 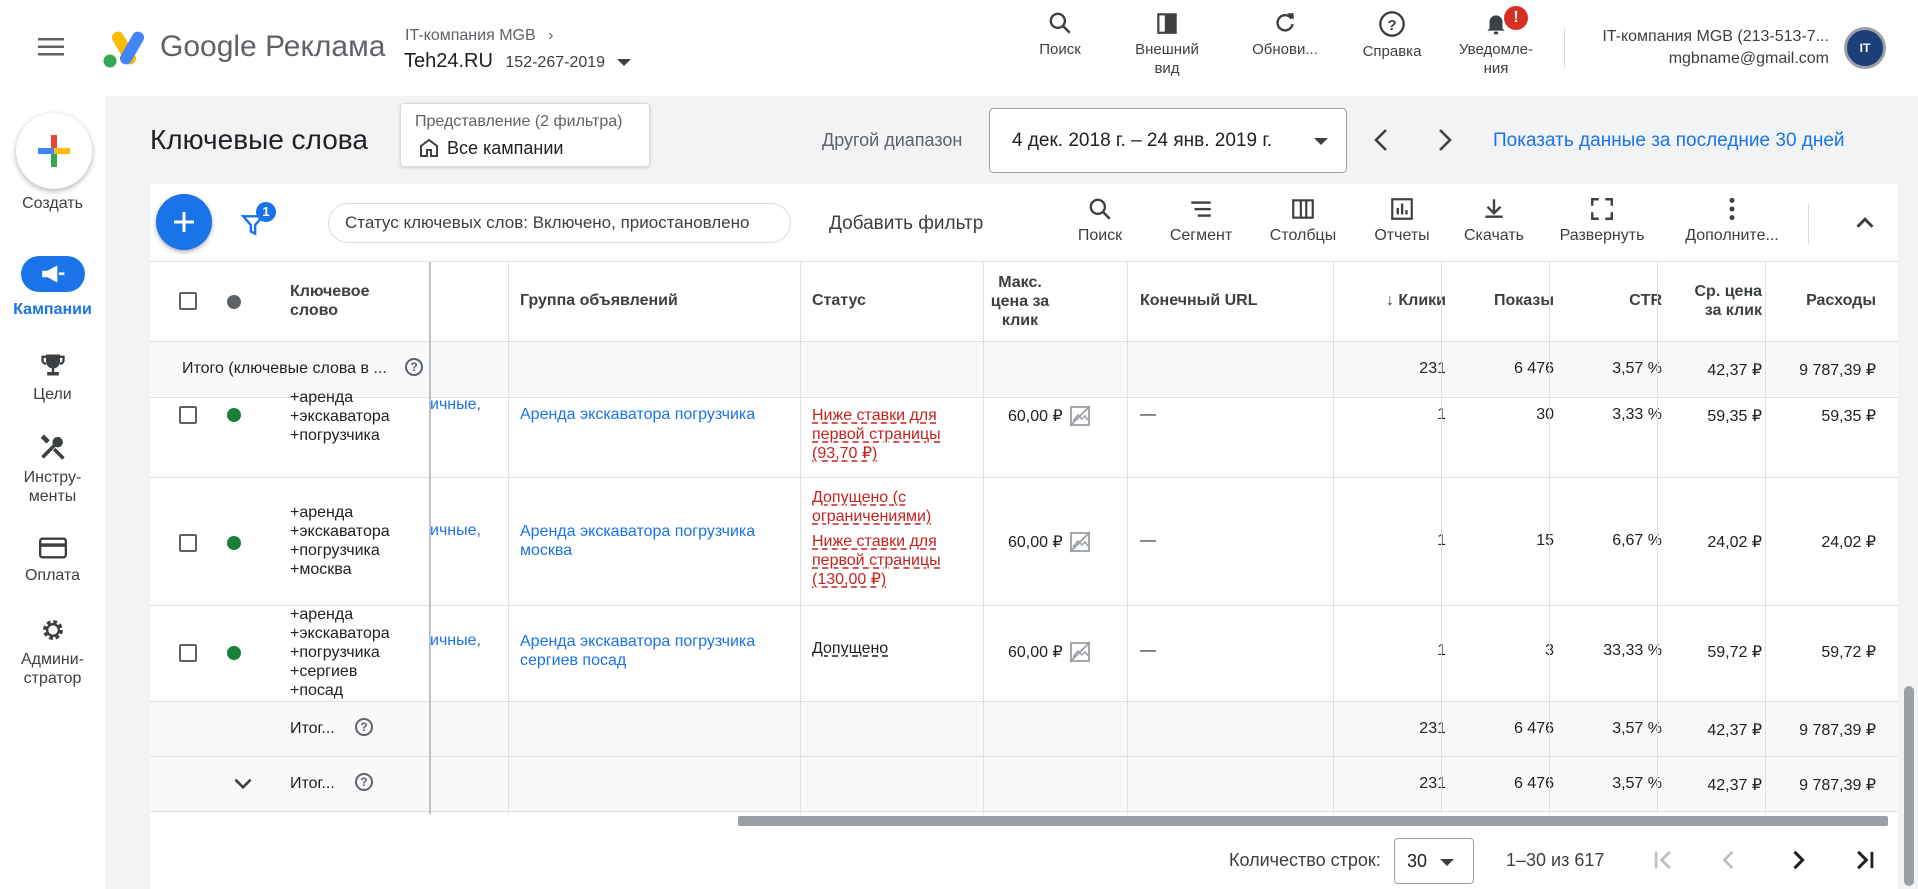 What do you see at coordinates (1402, 220) in the screenshot?
I see `toolbar-reports-button: Отчеты` at bounding box center [1402, 220].